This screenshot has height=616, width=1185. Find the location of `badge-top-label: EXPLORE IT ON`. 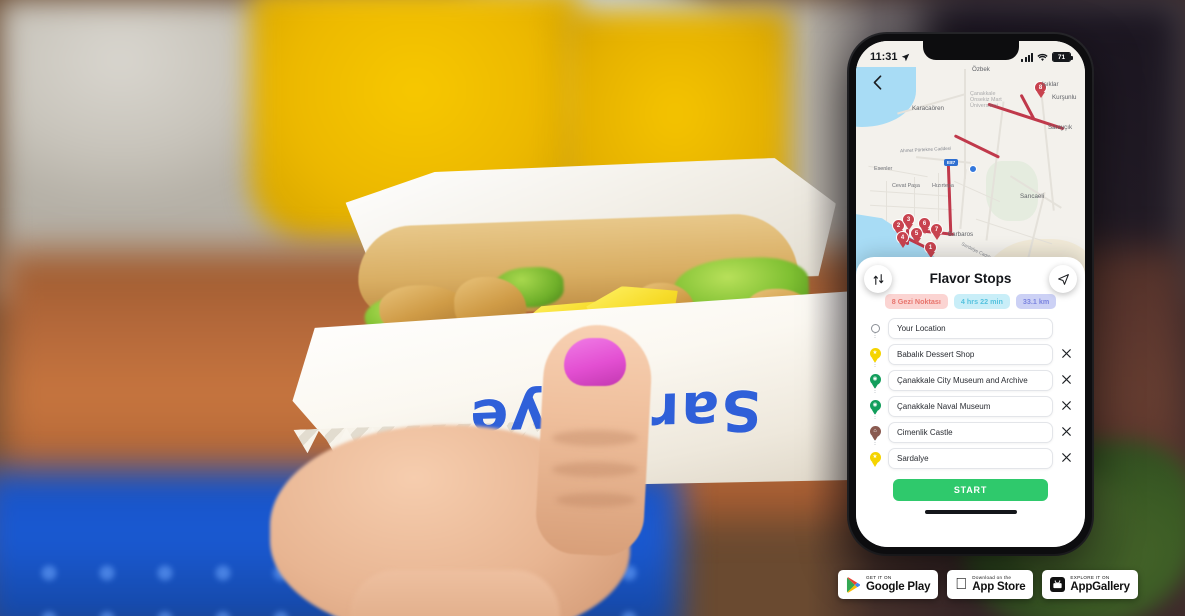

badge-top-label: EXPLORE IT ON is located at coordinates (1083, 577).